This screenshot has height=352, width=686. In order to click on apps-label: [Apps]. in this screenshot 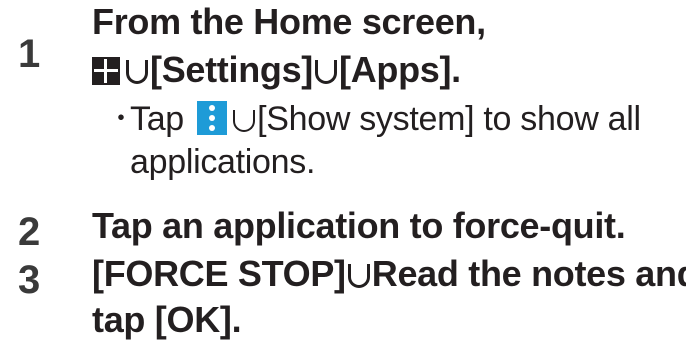, I will do `click(400, 69)`.